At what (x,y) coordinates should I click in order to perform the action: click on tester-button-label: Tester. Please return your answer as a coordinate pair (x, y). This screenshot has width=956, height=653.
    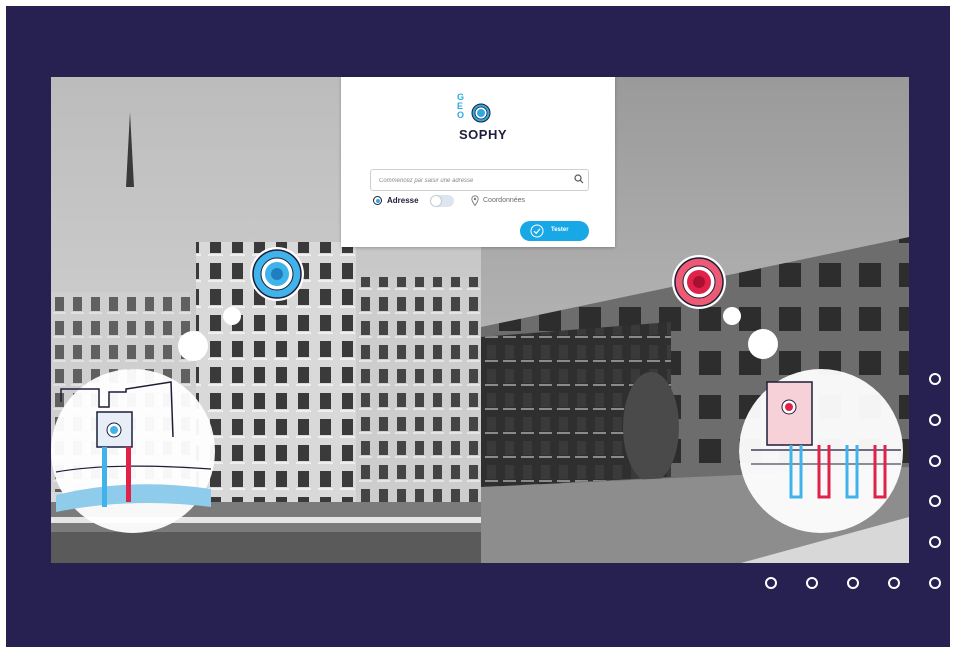
    Looking at the image, I should click on (560, 230).